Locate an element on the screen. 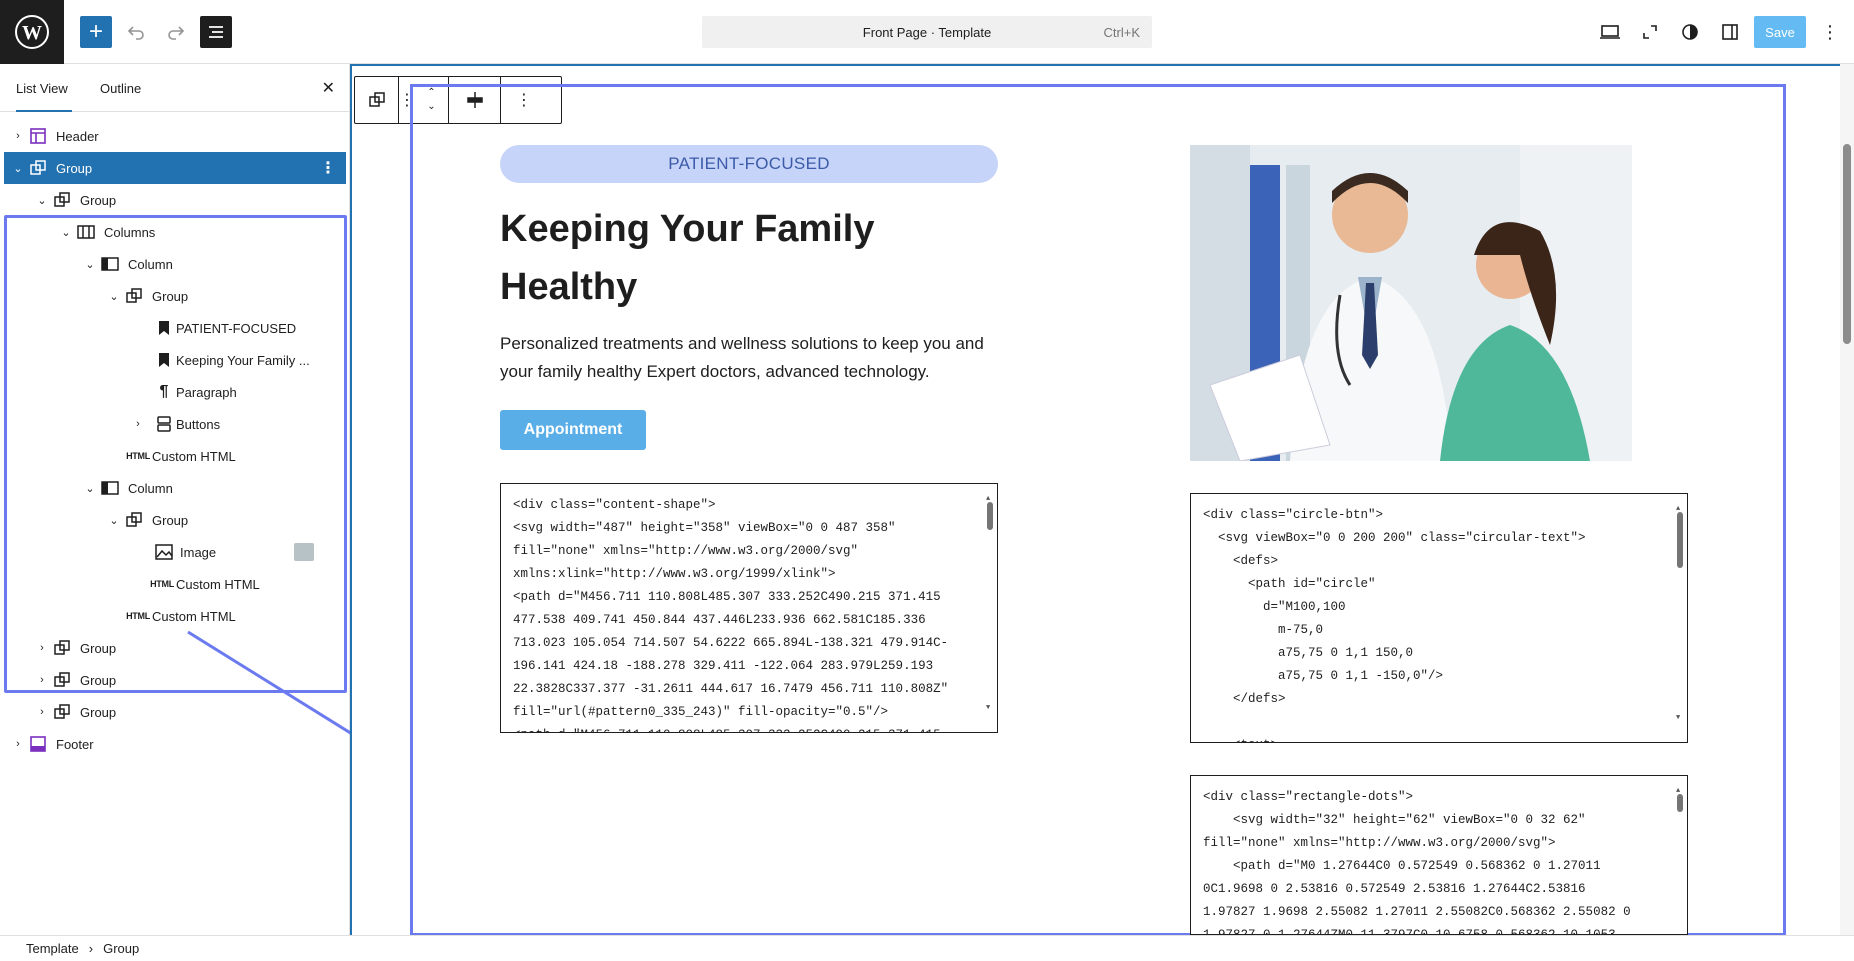 This screenshot has width=1854, height=961. tab-outline: Outline is located at coordinates (120, 88).